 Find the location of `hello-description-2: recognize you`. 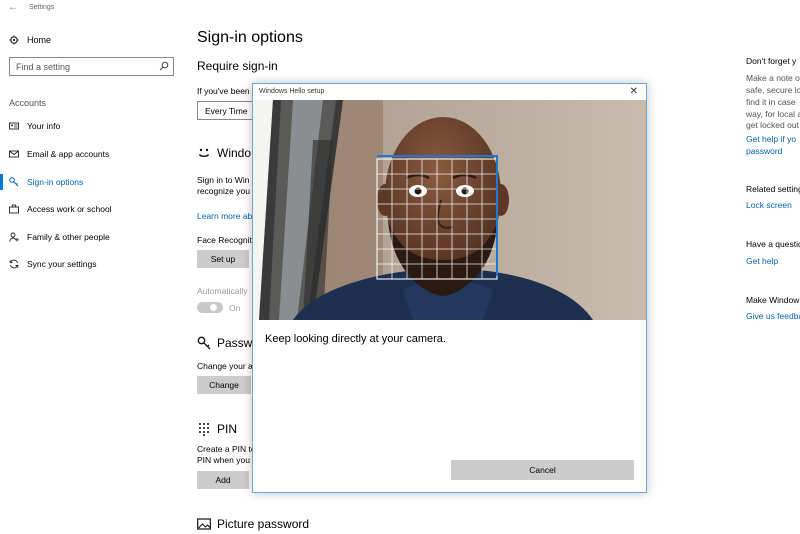

hello-description-2: recognize you is located at coordinates (223, 191).